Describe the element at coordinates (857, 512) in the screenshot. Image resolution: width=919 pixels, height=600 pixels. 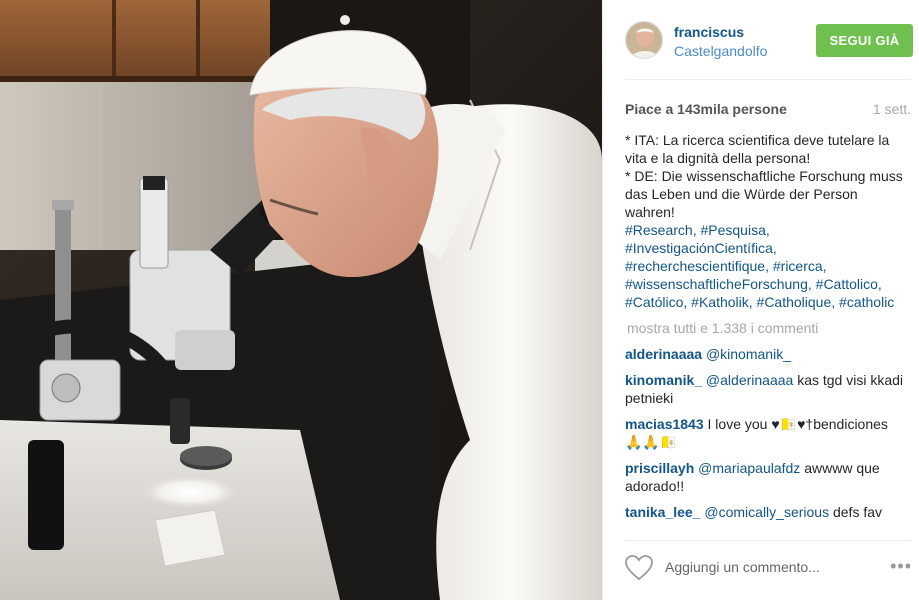
I see `comment-text: defs fav` at that location.